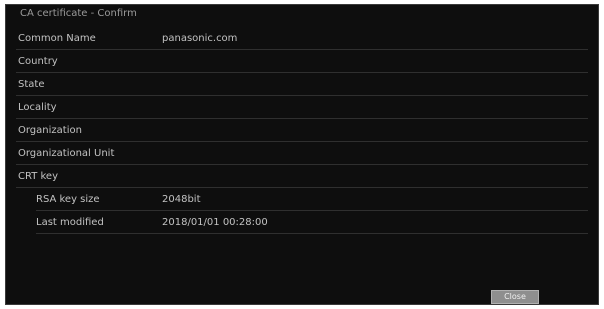 This screenshot has width=604, height=309. I want to click on last-modified-value: 2018/01/01 00:28:00, so click(215, 222).